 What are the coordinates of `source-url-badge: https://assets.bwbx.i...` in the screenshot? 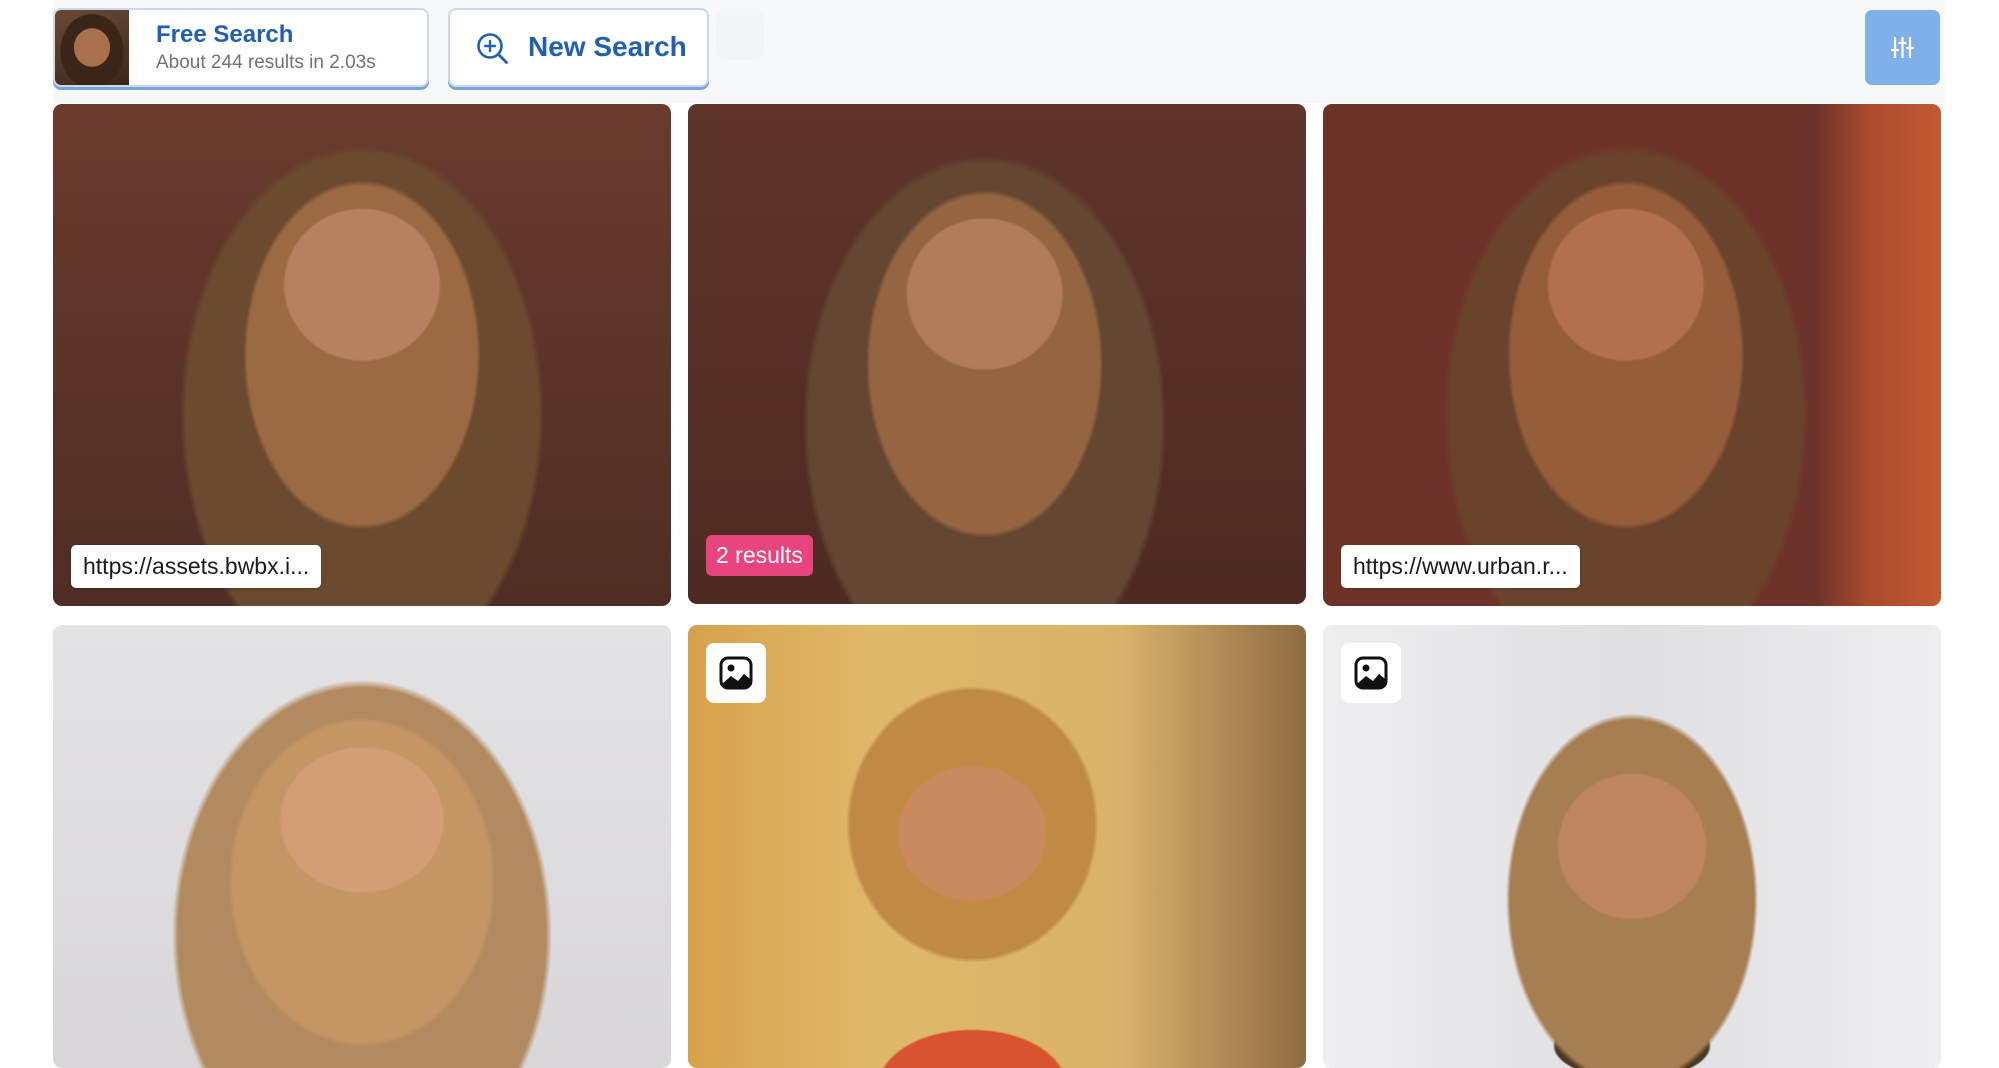 It's located at (196, 566).